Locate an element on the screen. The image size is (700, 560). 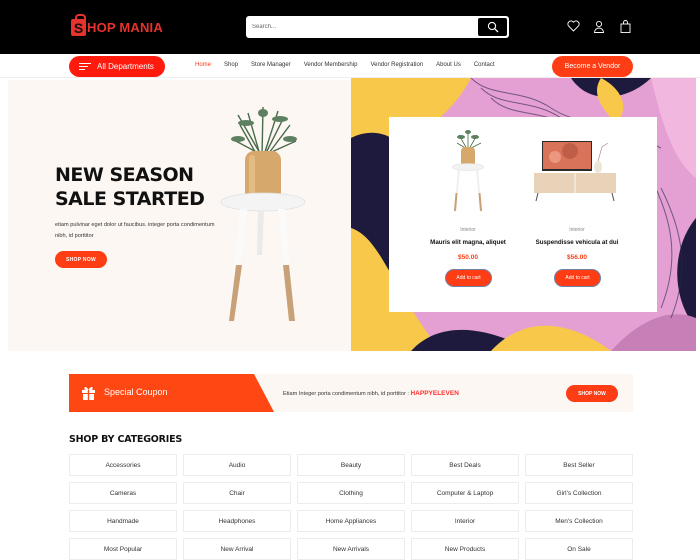
menu-icon is located at coordinates (85, 66).